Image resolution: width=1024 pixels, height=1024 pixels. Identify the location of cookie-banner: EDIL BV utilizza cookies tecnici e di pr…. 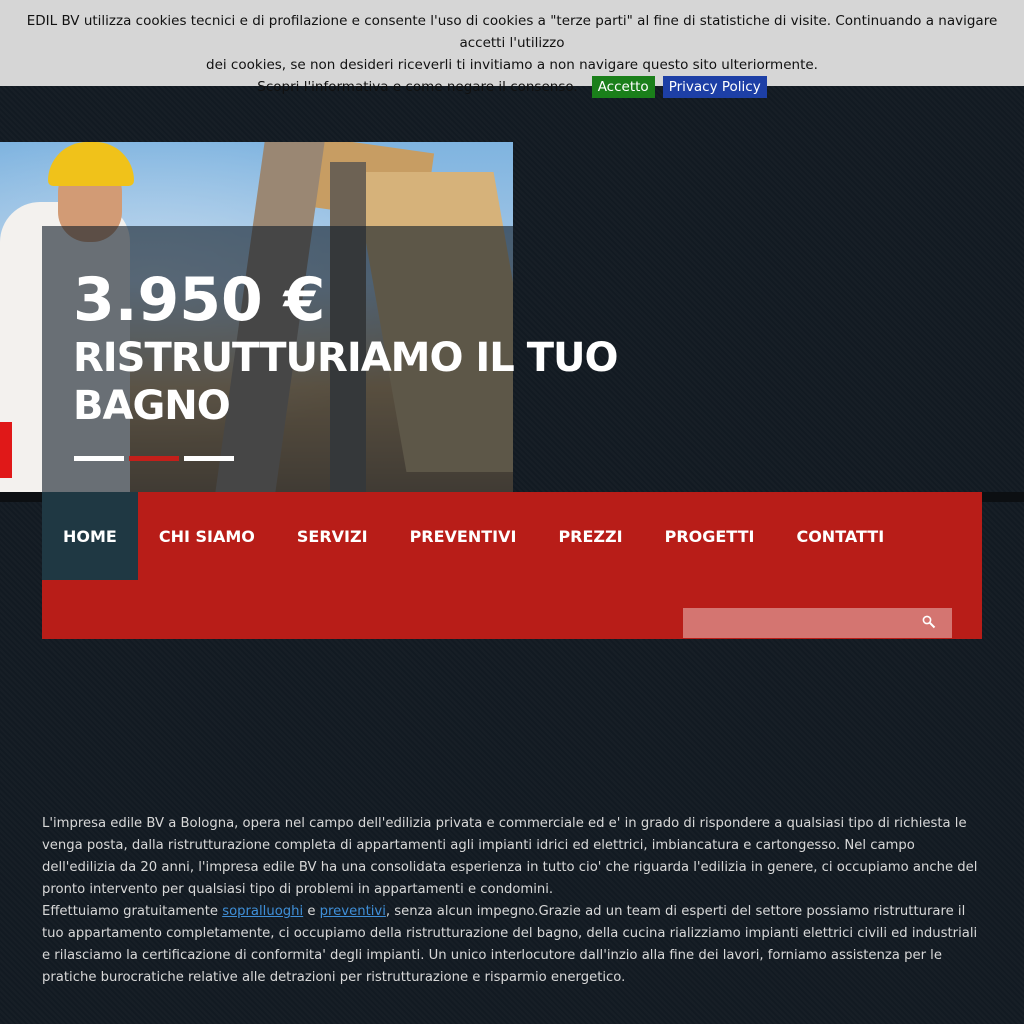
(512, 49).